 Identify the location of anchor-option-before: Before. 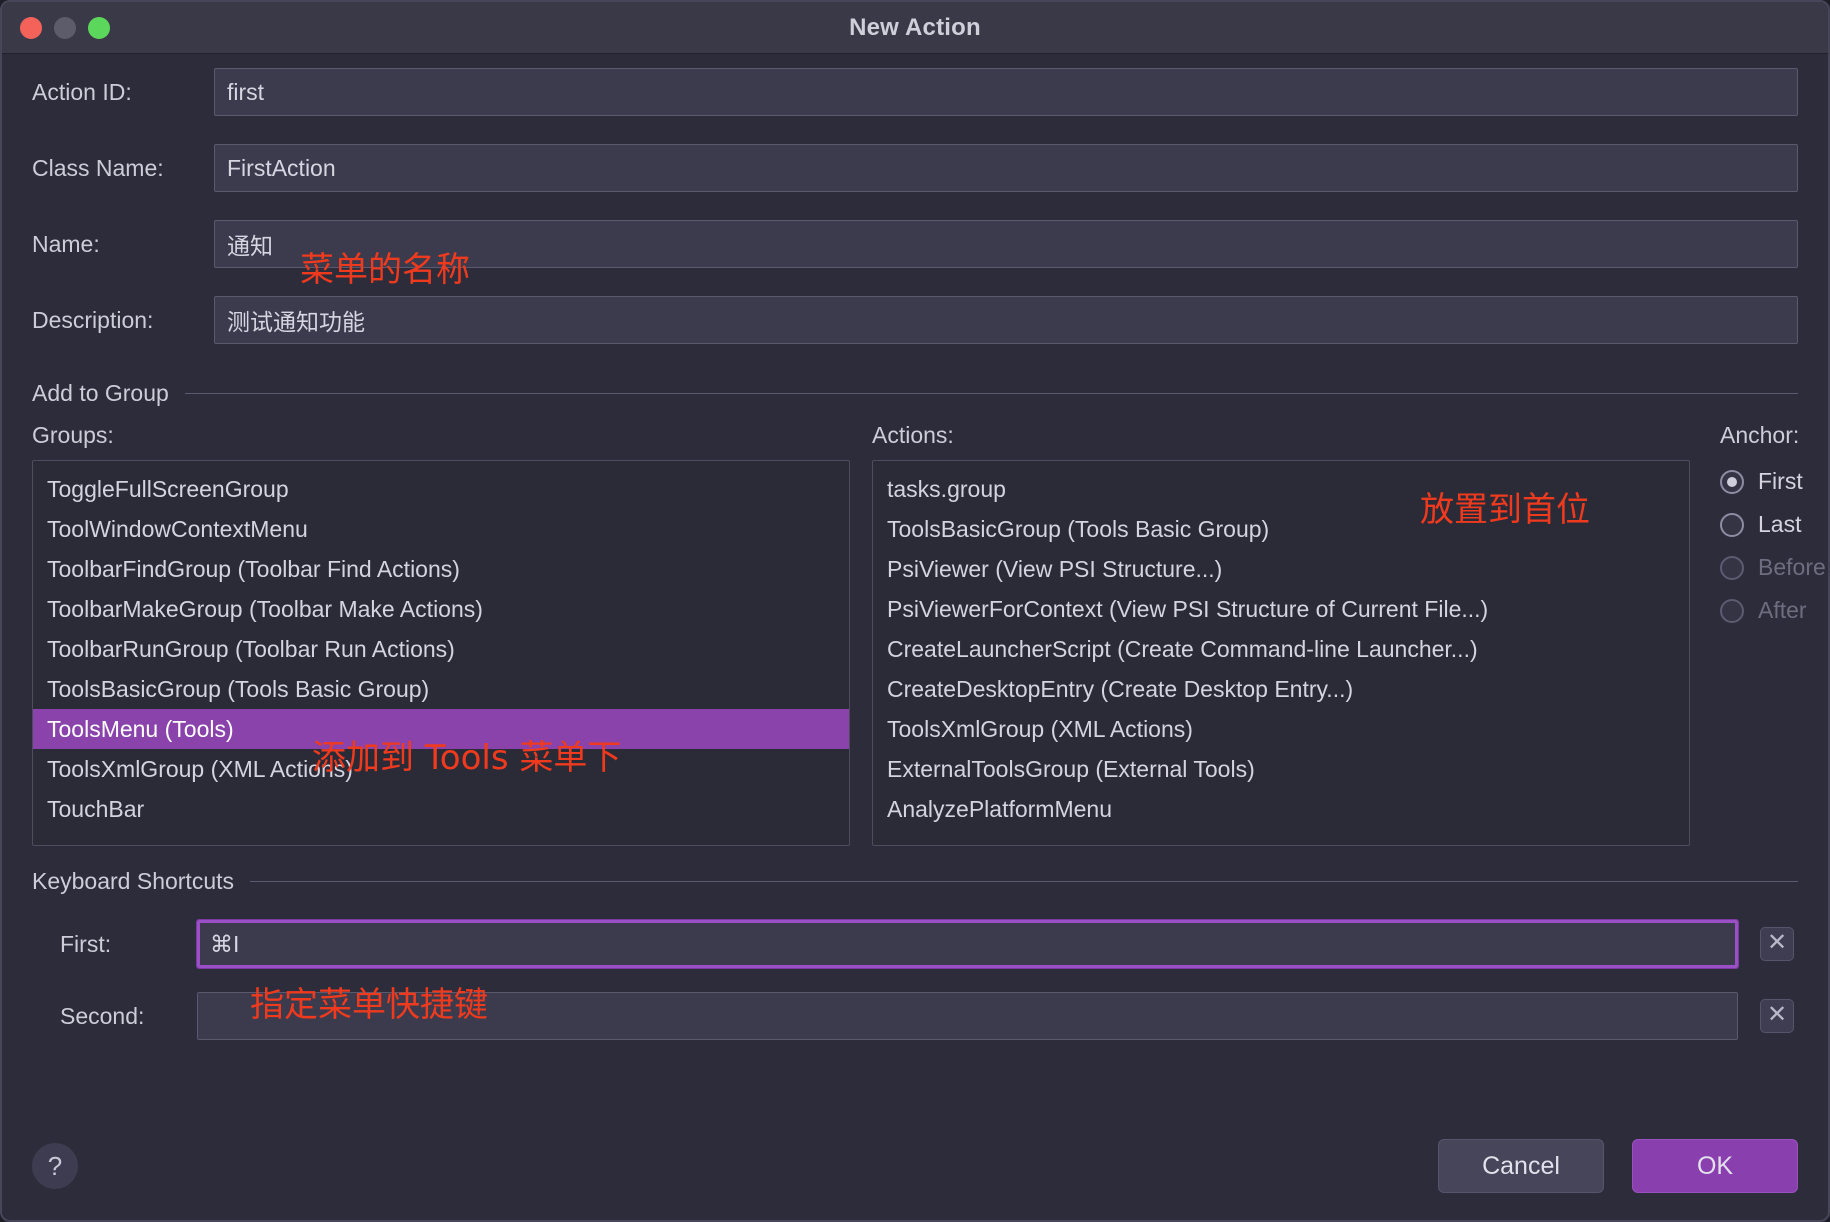
(1773, 567).